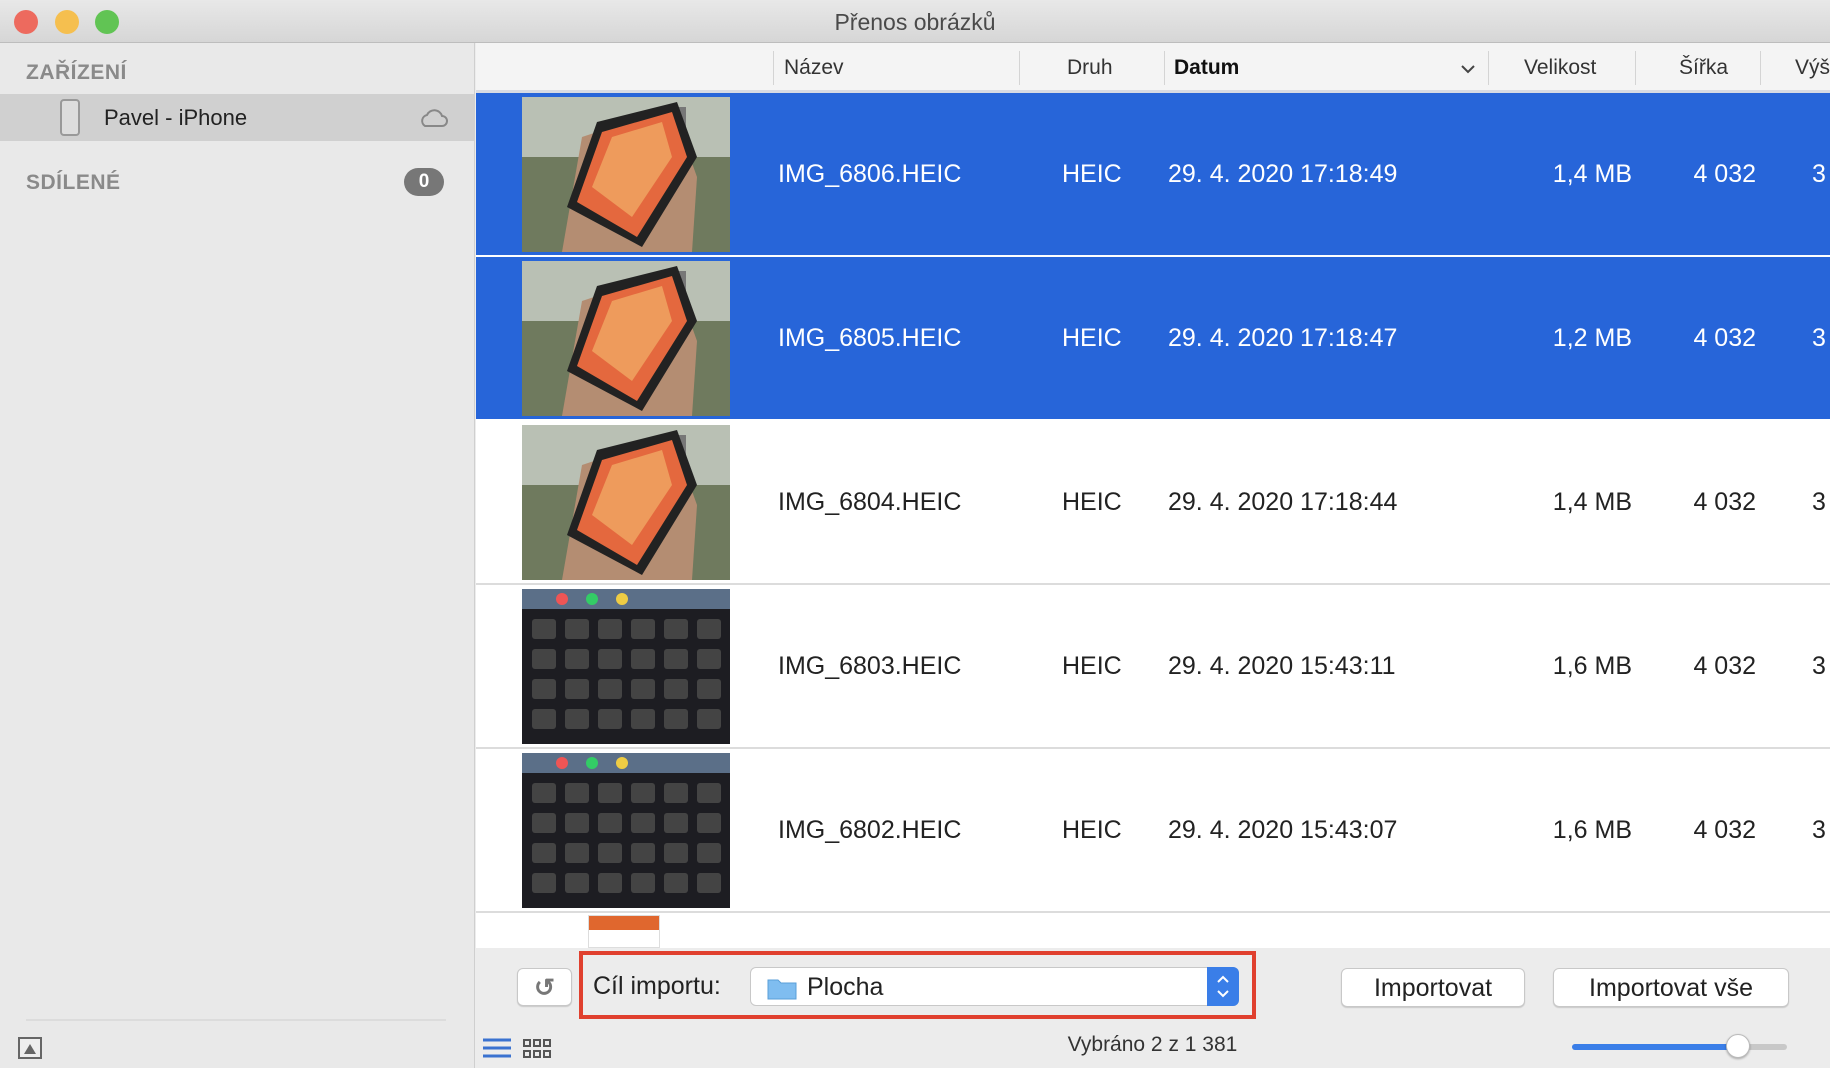 This screenshot has width=1830, height=1068. I want to click on shared-count-badge: 0, so click(424, 182).